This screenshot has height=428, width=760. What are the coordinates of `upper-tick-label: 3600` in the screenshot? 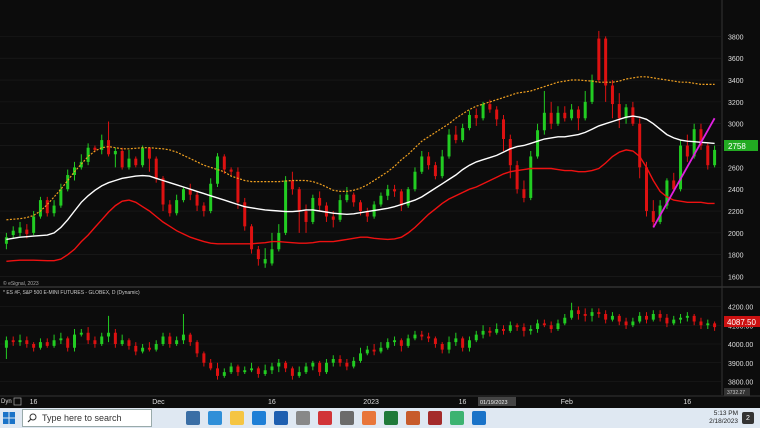 It's located at (736, 59).